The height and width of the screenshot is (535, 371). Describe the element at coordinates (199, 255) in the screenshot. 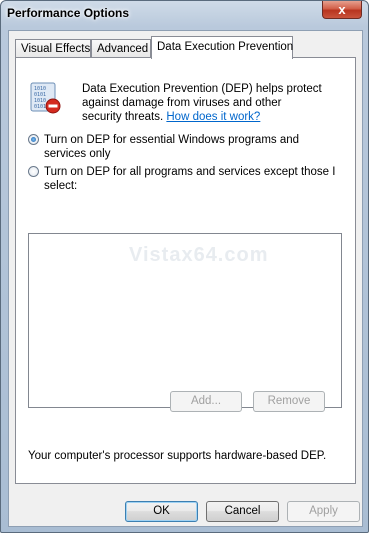

I see `watermark-text: Vistax64.com` at that location.